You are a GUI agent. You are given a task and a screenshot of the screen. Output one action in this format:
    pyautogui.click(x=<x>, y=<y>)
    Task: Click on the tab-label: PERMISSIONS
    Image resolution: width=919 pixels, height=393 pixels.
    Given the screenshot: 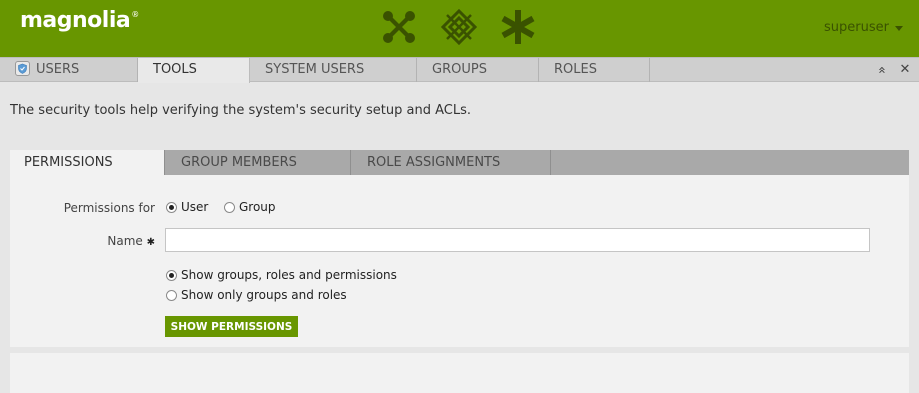 What is the action you would take?
    pyautogui.click(x=68, y=162)
    